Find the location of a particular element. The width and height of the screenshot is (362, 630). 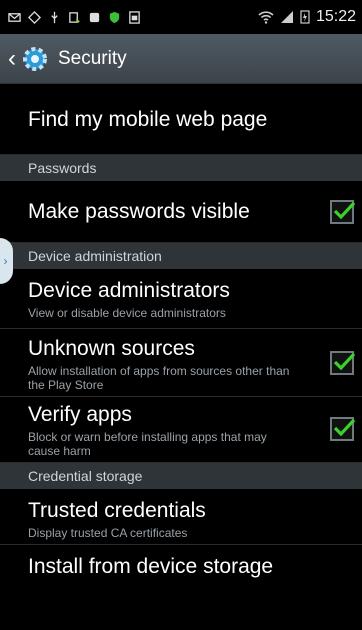

battery-icon is located at coordinates (305, 17).